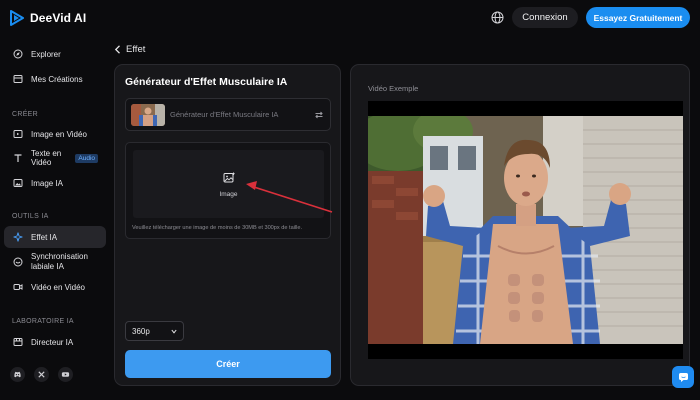 The image size is (700, 400). Describe the element at coordinates (17, 54) in the screenshot. I see `compass-icon` at that location.